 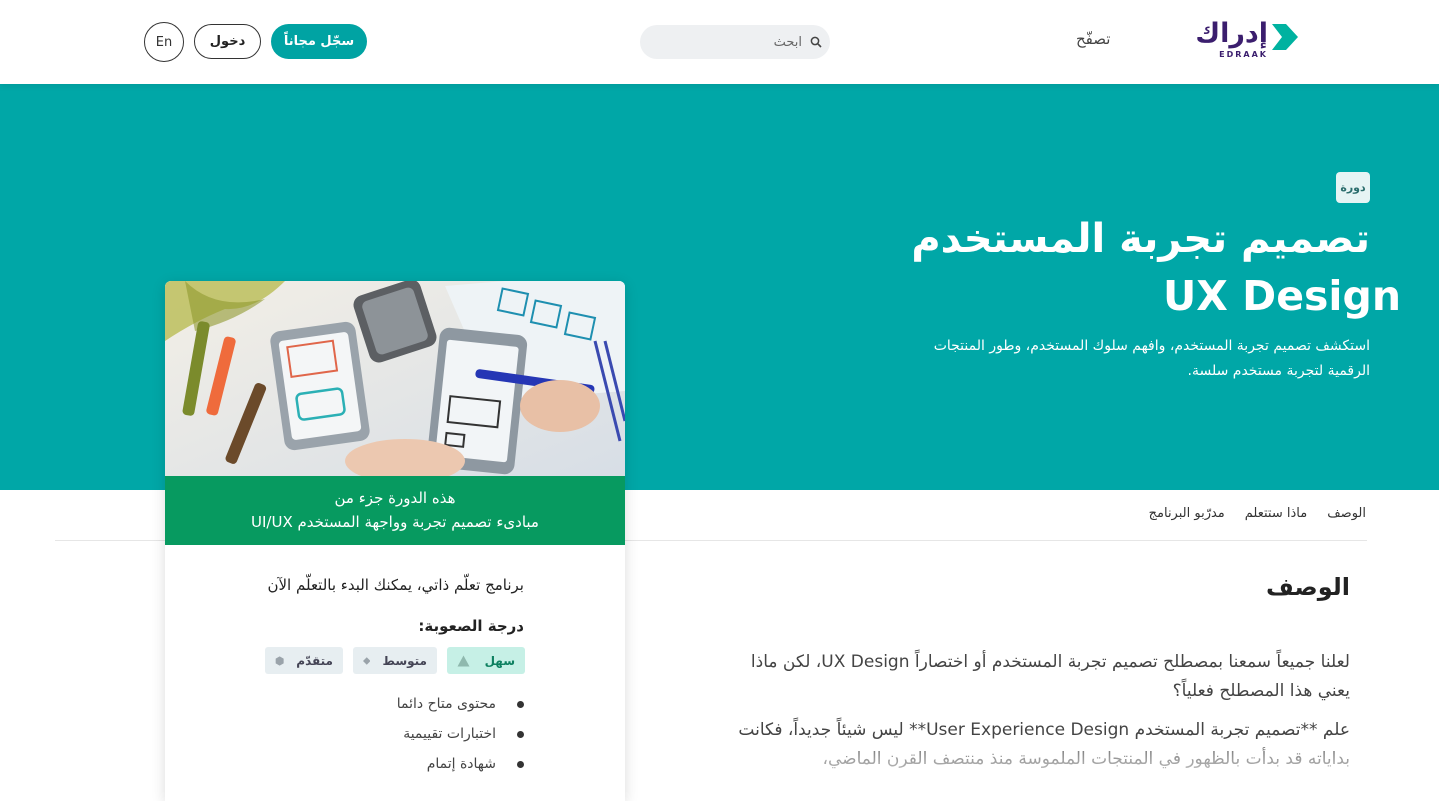 I want to click on read-more-fade, so click(x=1050, y=759).